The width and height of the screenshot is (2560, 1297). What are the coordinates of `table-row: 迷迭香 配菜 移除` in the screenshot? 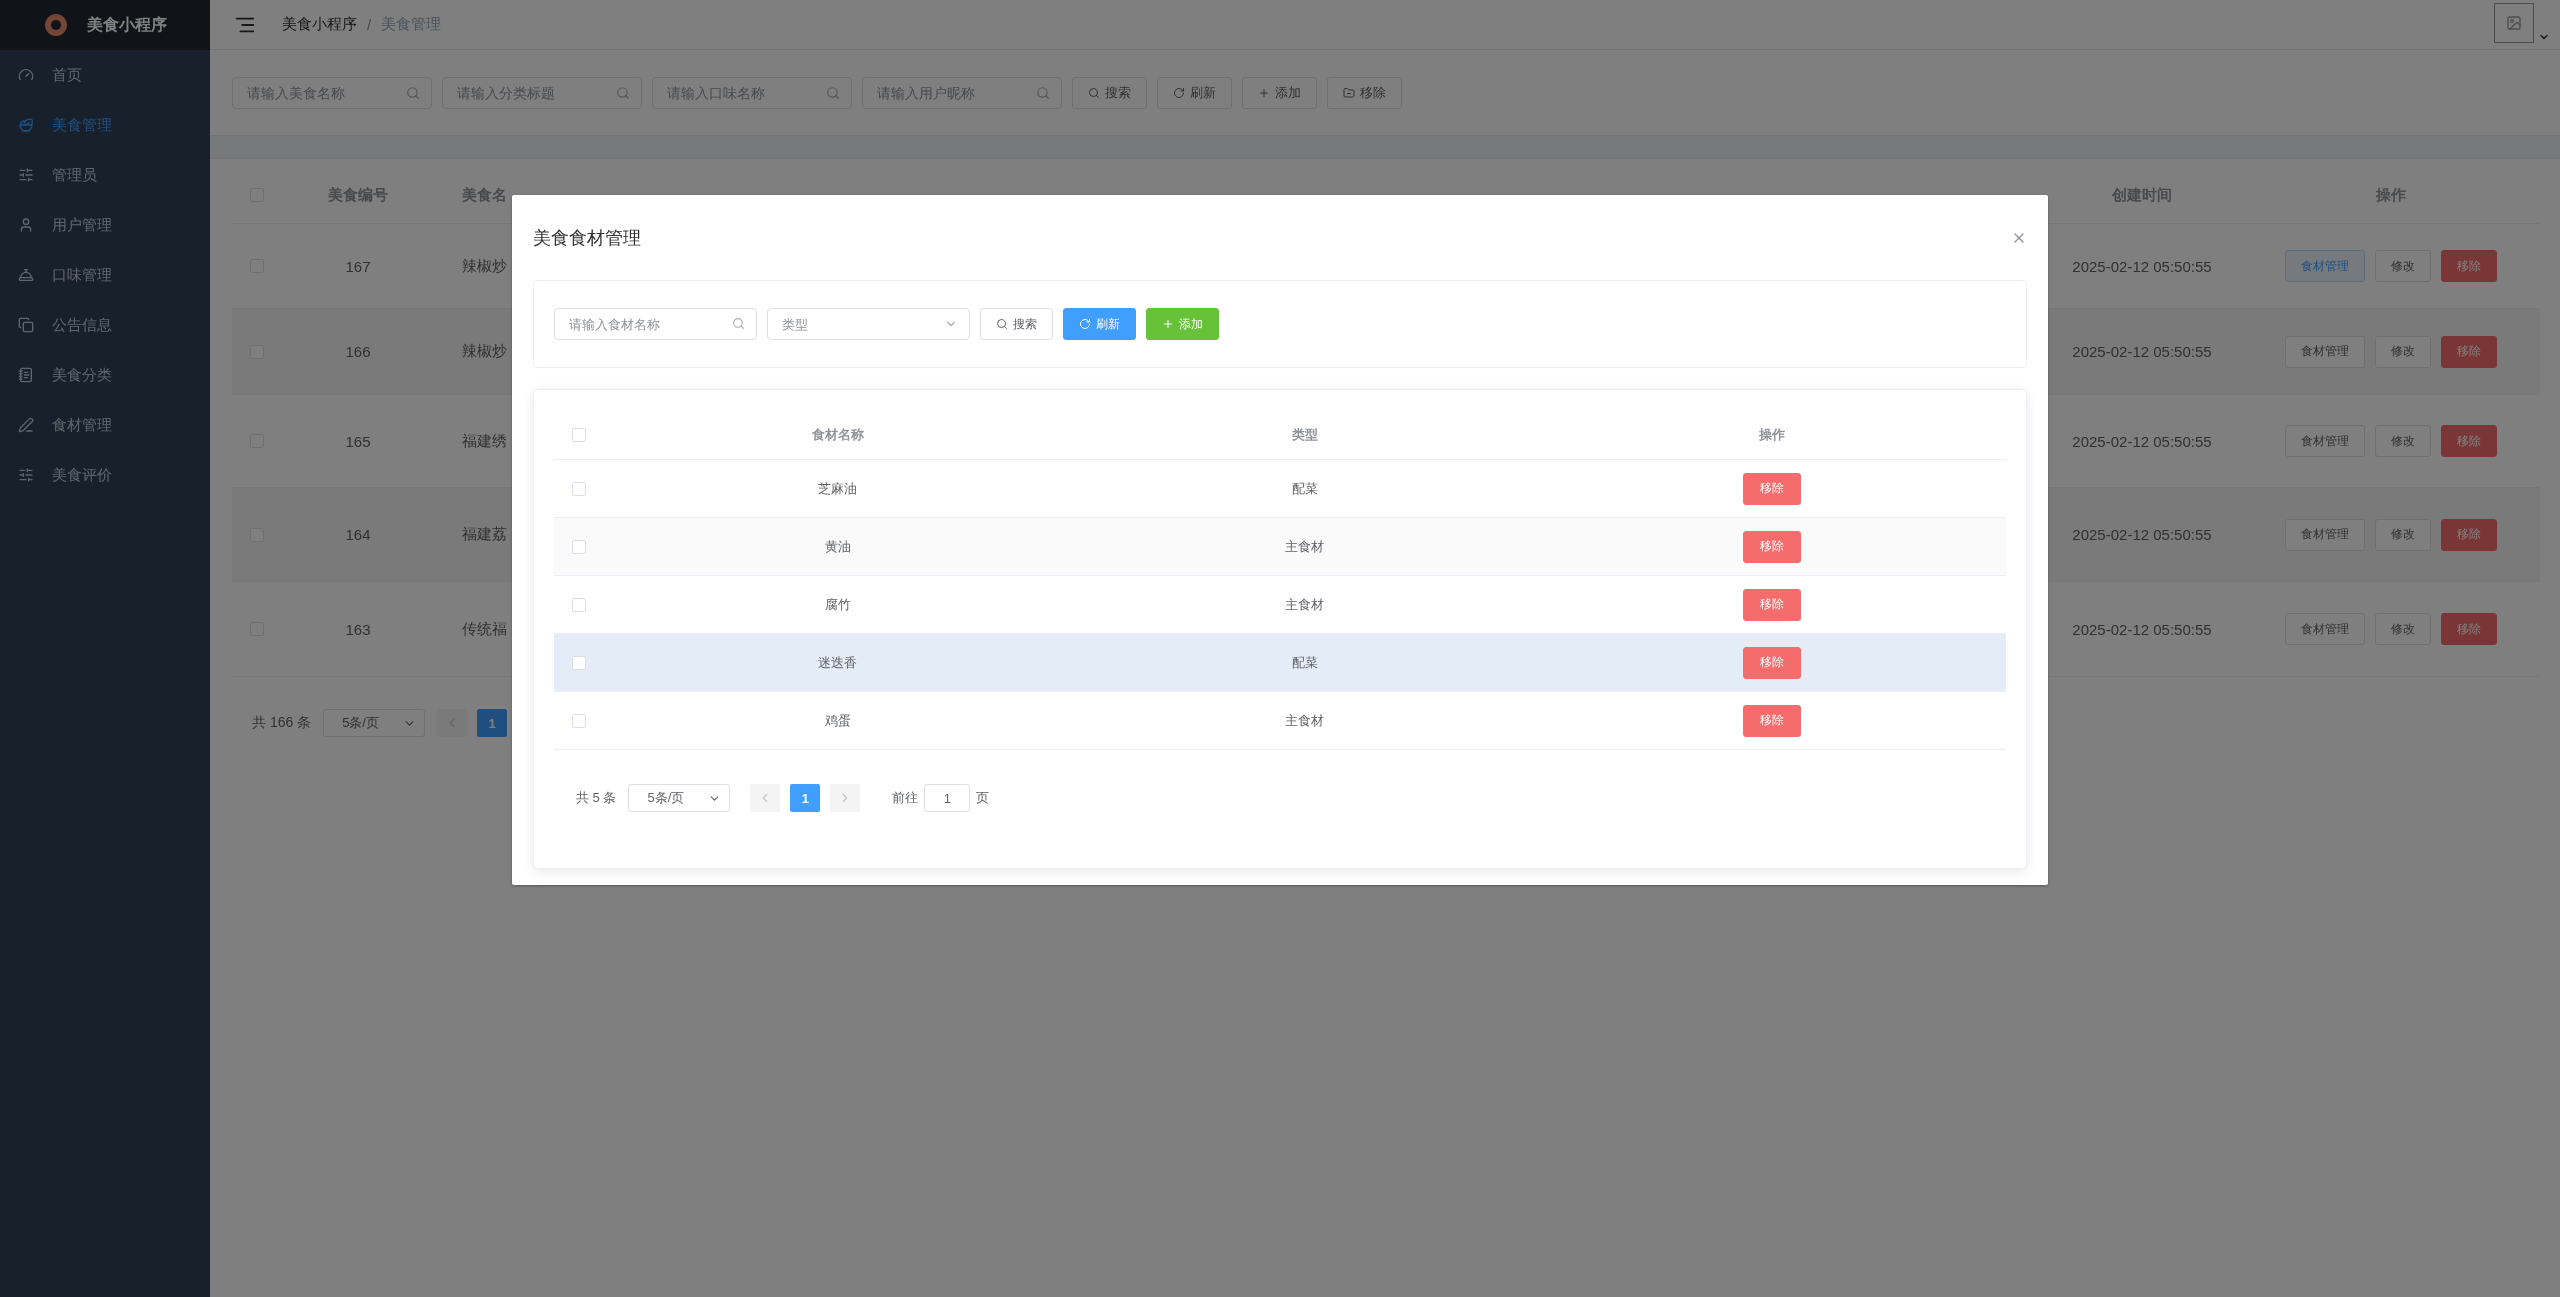 It's located at (1280, 663).